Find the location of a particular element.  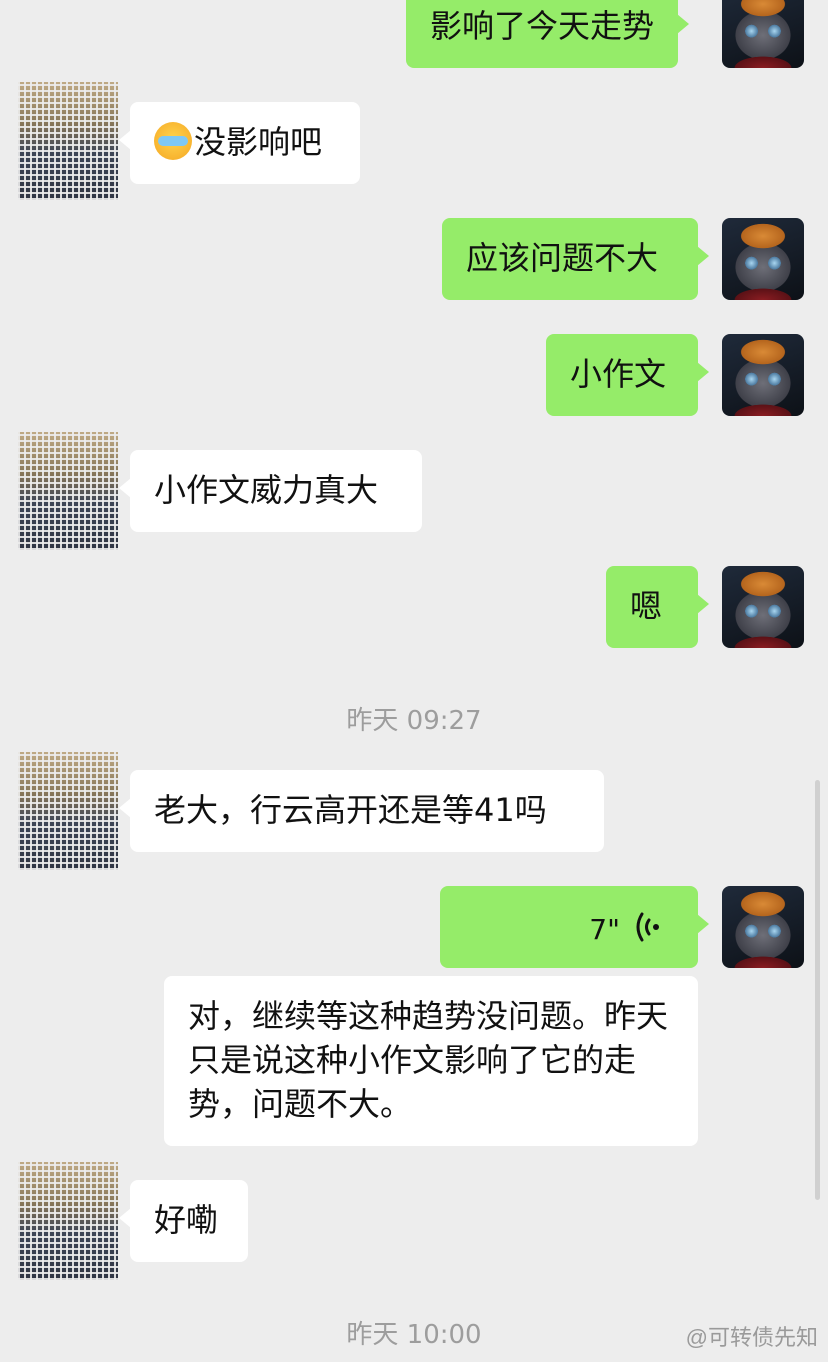

message-bubble-self: 小作文 is located at coordinates (627, 375).